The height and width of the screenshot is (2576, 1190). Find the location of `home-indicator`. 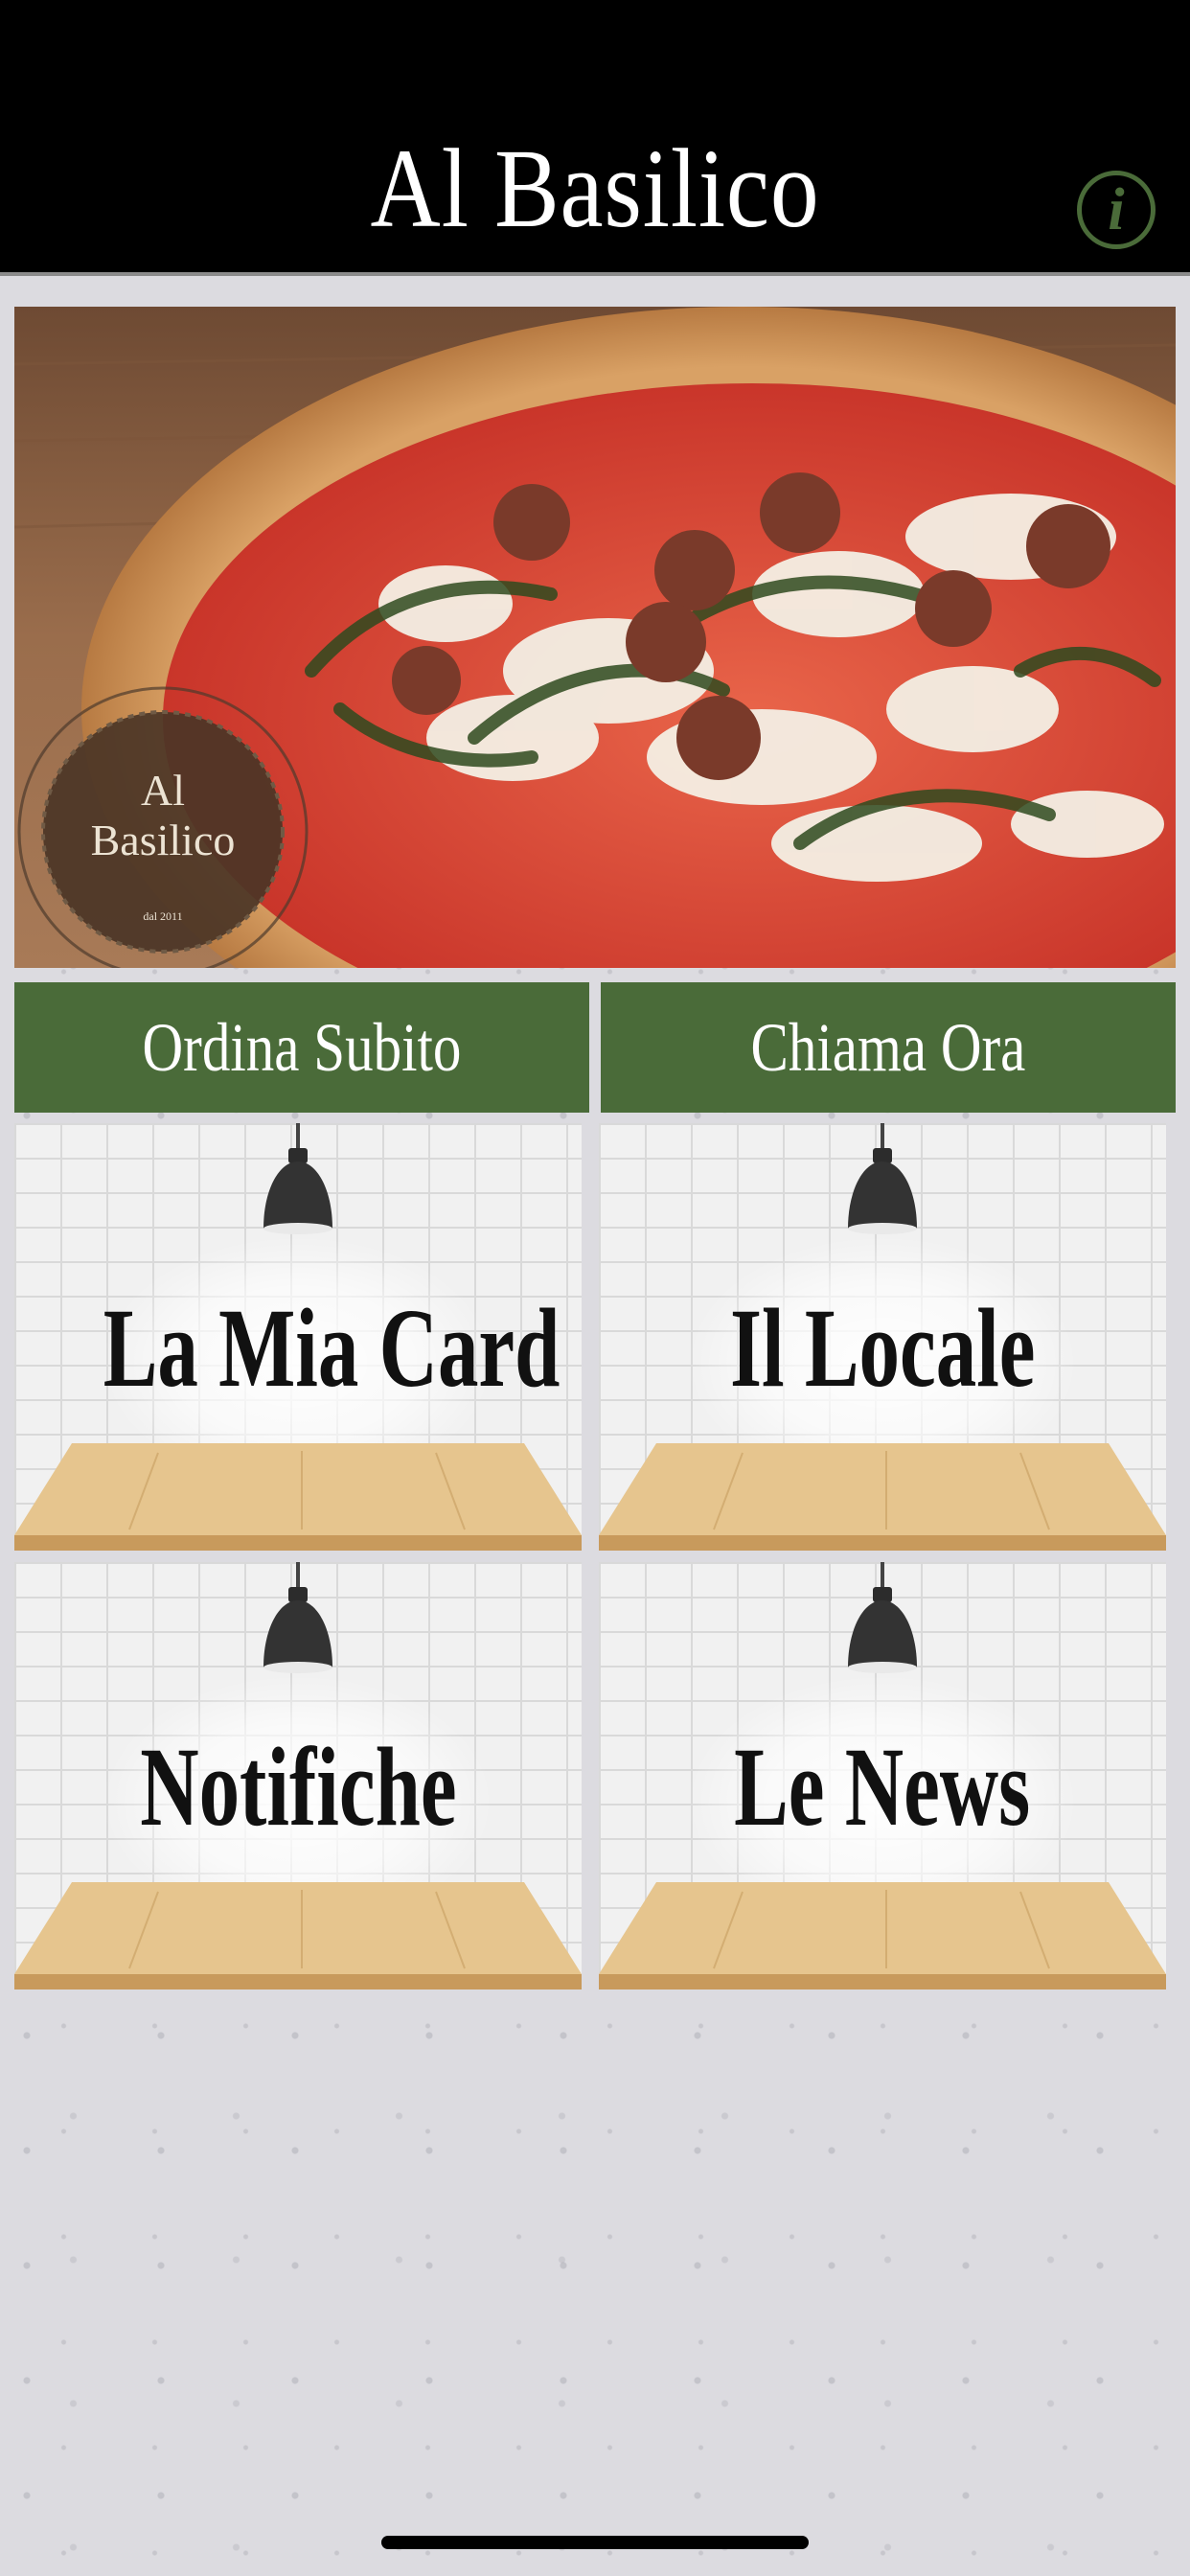

home-indicator is located at coordinates (595, 2542).